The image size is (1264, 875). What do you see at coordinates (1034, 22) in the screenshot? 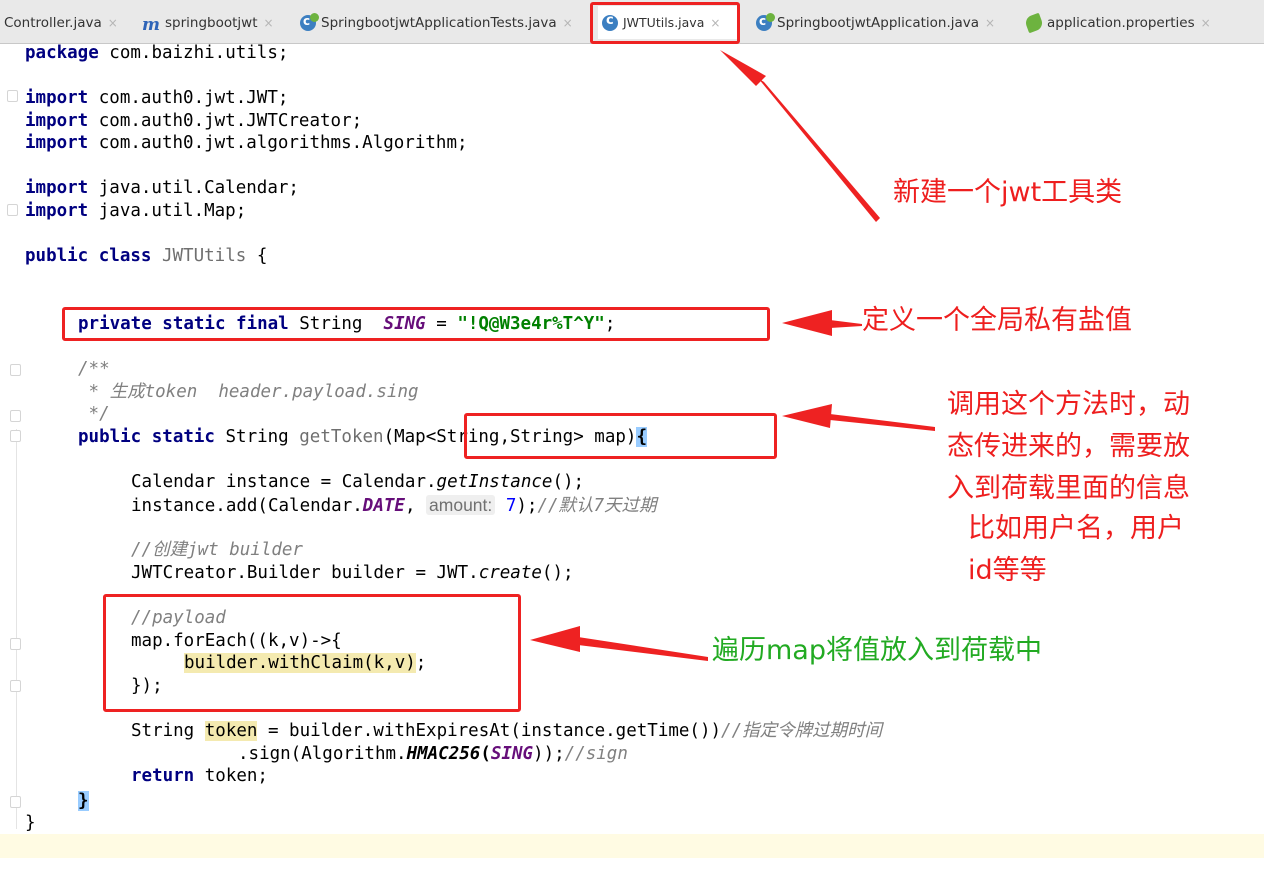
I see `spring-properties-icon` at bounding box center [1034, 22].